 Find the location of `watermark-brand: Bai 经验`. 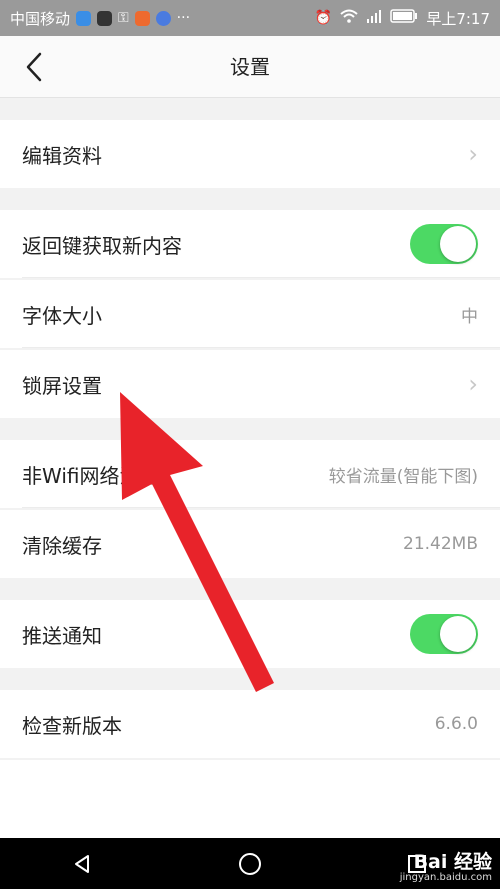

watermark-brand: Bai 经验 is located at coordinates (452, 861).